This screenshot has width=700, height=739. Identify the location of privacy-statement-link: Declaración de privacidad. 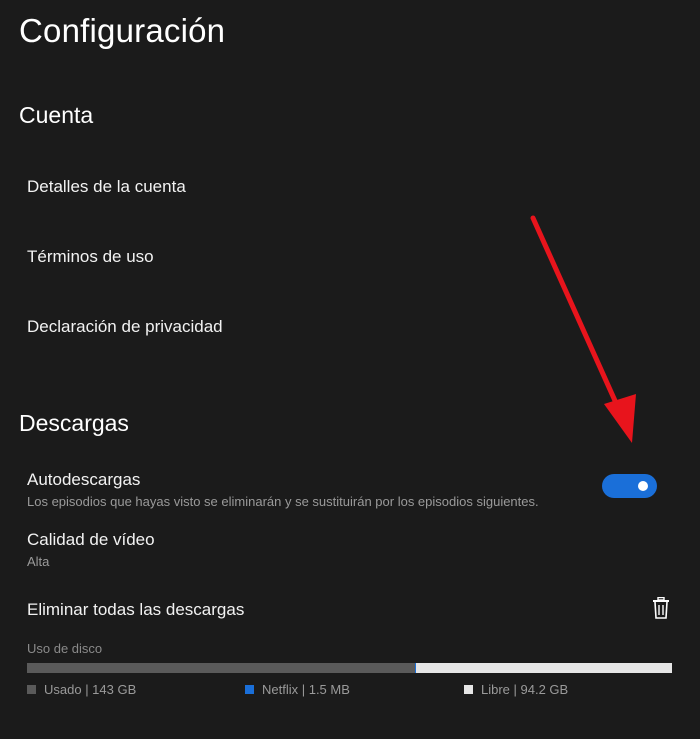
(125, 327).